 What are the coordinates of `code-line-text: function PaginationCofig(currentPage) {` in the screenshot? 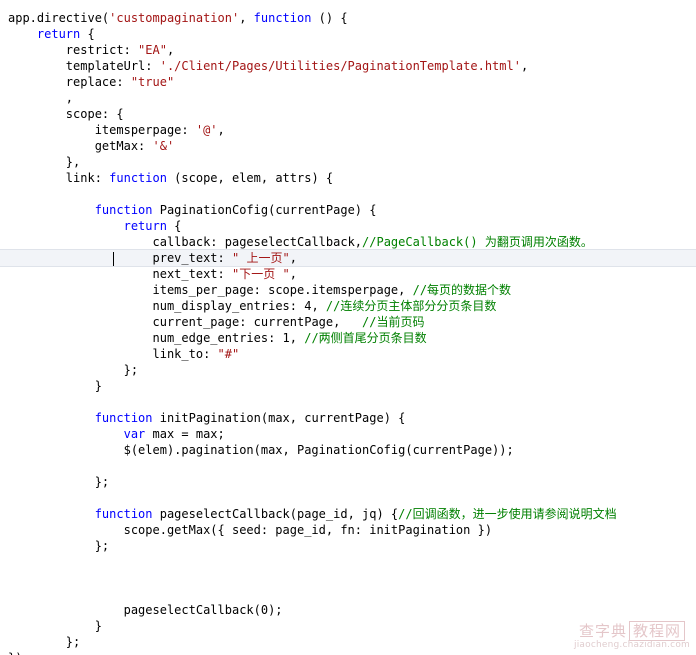 It's located at (235, 210).